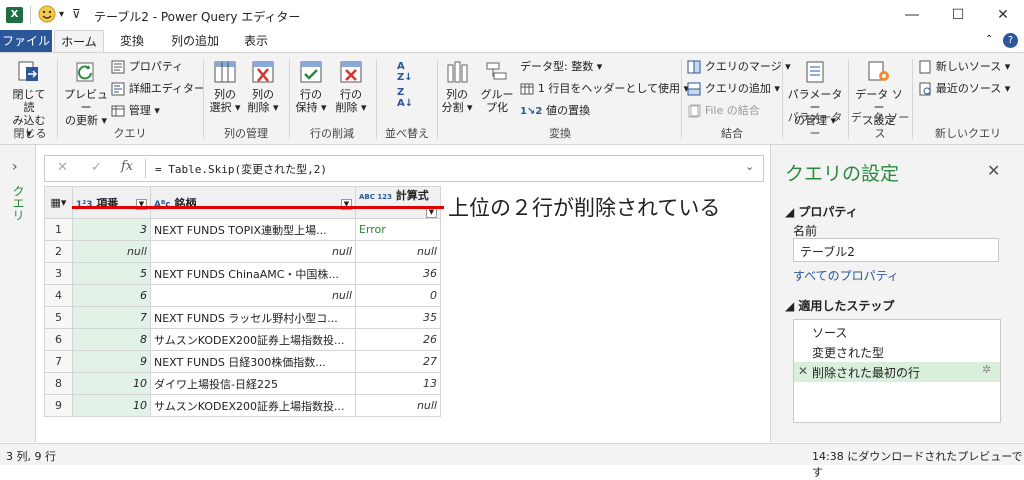 Image resolution: width=1024 pixels, height=480 pixels. What do you see at coordinates (58, 339) in the screenshot?
I see `row-number: 6` at bounding box center [58, 339].